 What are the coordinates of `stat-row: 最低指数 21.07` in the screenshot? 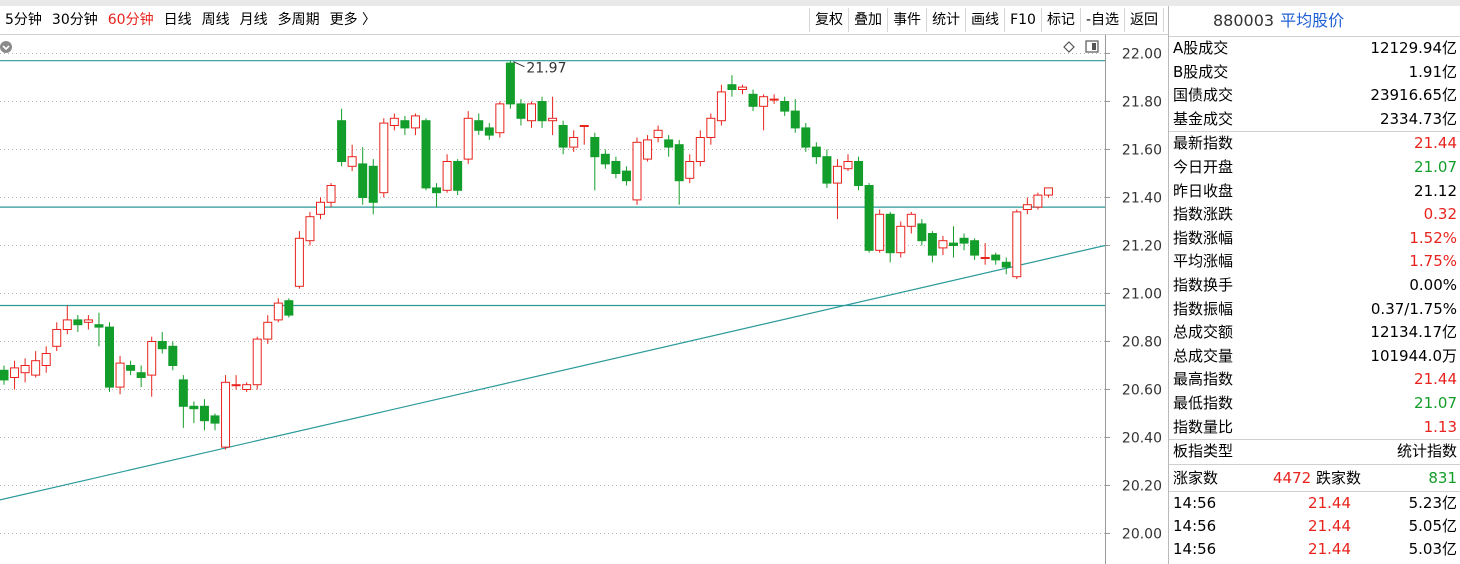 It's located at (1314, 404).